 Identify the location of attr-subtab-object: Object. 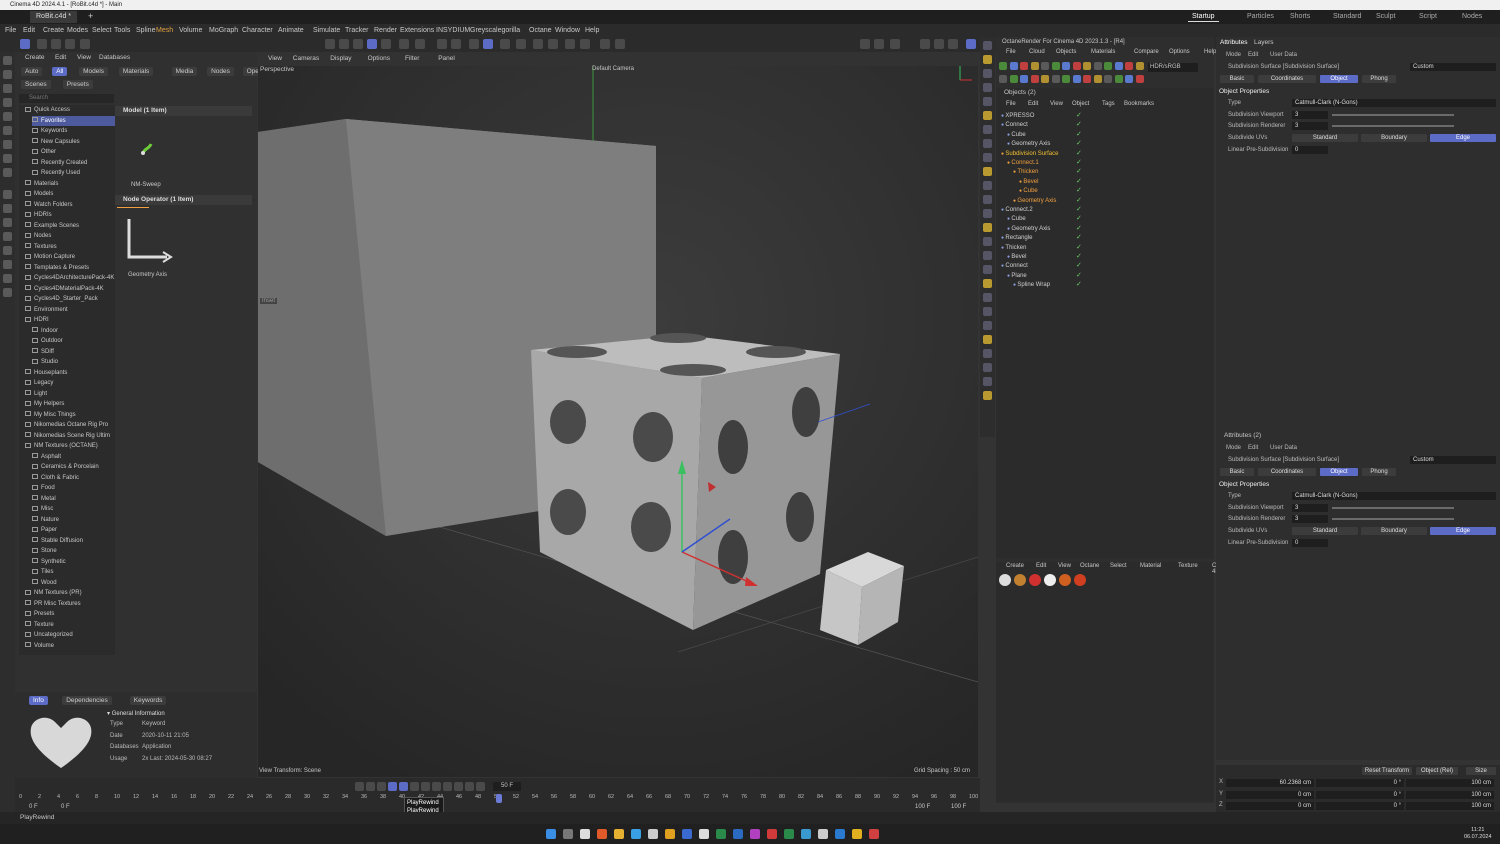
(1339, 472).